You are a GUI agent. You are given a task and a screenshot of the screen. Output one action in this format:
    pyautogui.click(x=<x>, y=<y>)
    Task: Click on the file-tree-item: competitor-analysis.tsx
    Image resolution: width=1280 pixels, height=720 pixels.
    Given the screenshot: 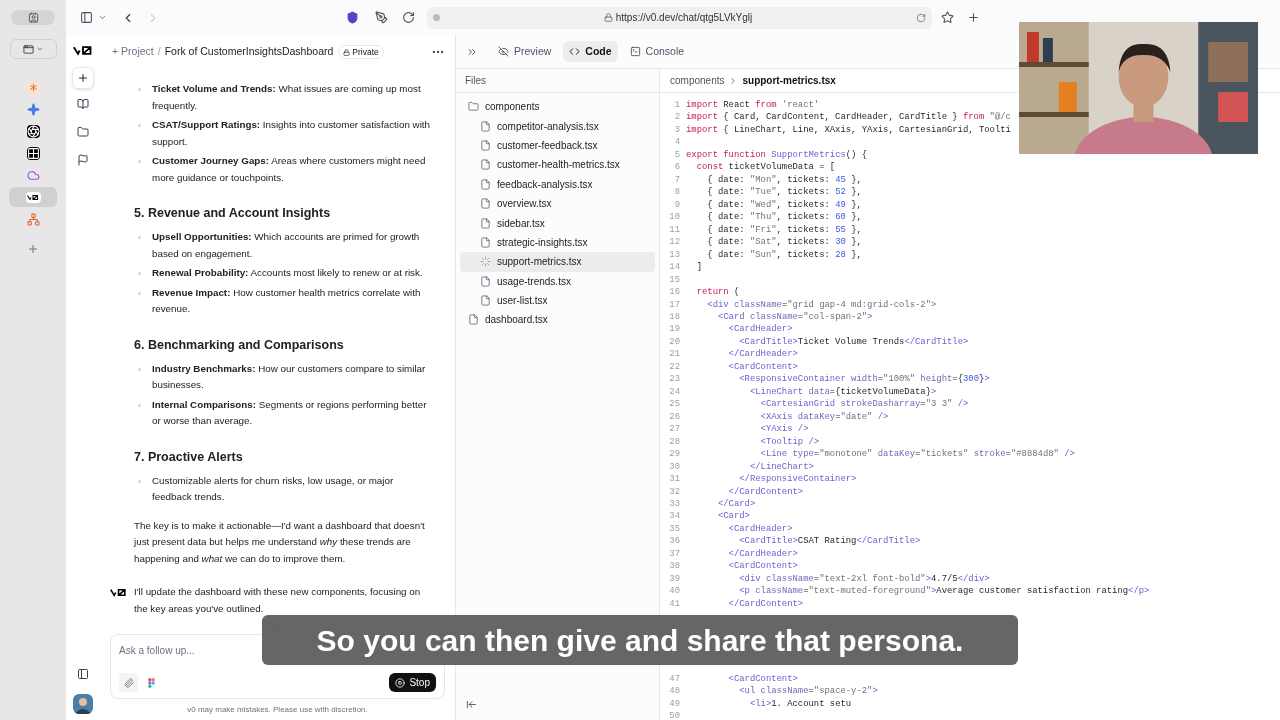 What is the action you would take?
    pyautogui.click(x=557, y=126)
    